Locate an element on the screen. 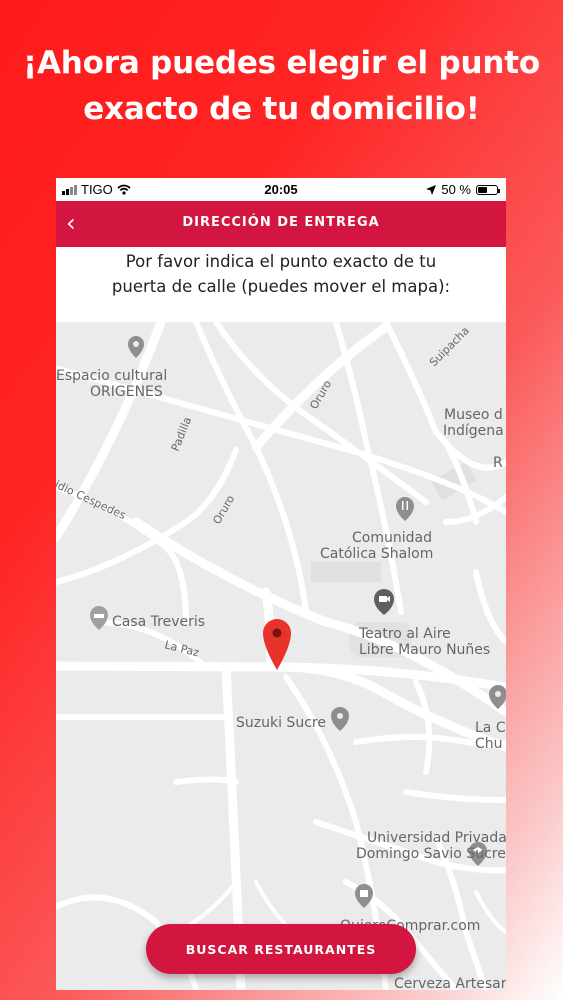  poi-comunidad-label-1: Comunidad is located at coordinates (392, 538).